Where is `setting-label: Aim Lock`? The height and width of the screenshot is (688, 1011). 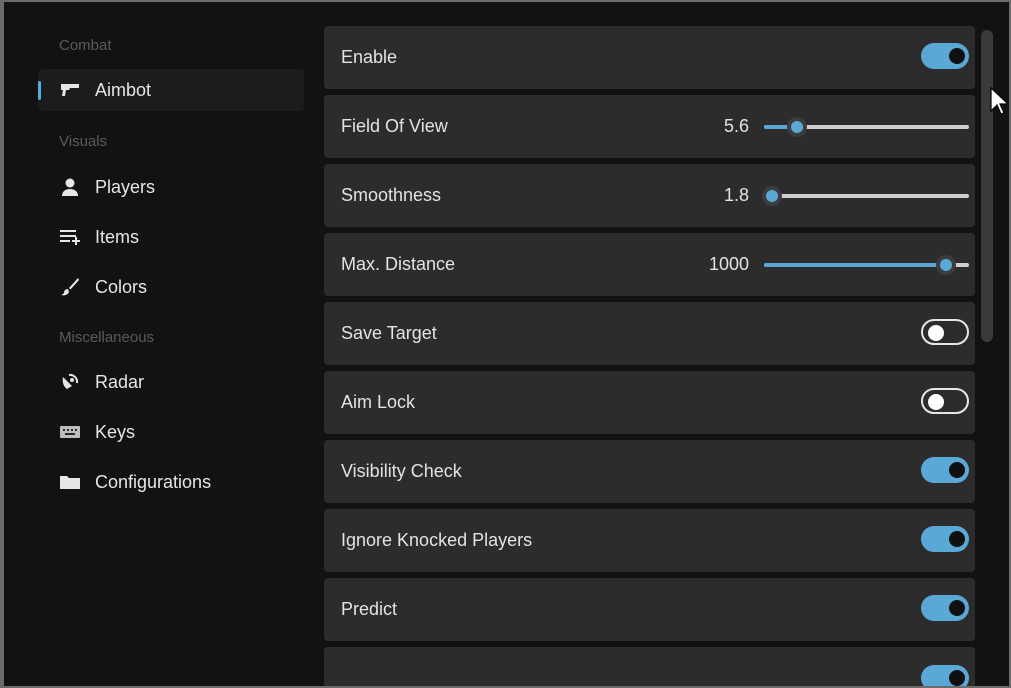
setting-label: Aim Lock is located at coordinates (378, 402).